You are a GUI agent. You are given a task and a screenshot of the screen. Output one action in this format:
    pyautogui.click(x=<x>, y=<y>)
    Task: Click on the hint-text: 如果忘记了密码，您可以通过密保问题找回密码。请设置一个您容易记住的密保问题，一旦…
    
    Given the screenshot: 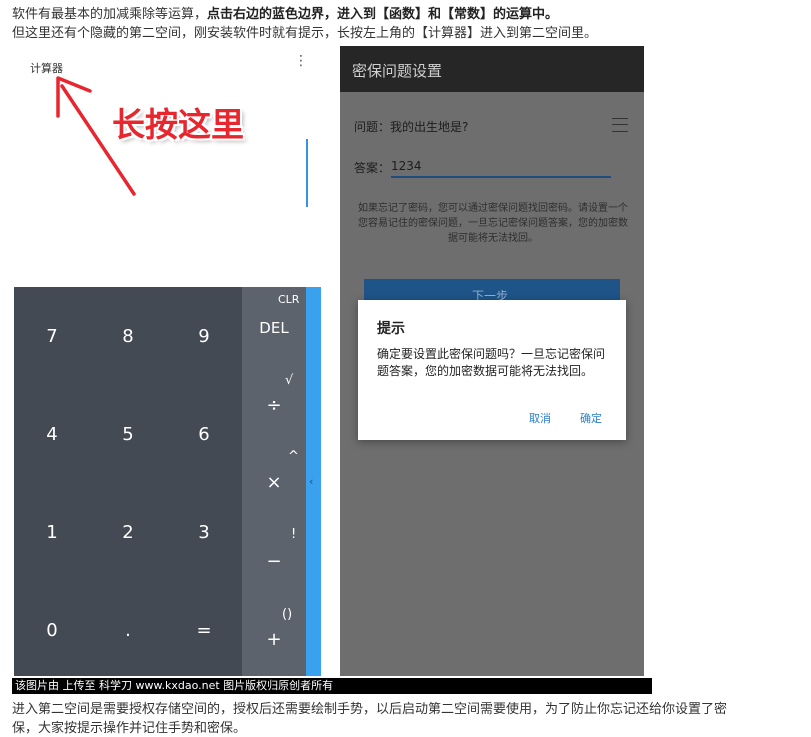 What is the action you would take?
    pyautogui.click(x=493, y=223)
    